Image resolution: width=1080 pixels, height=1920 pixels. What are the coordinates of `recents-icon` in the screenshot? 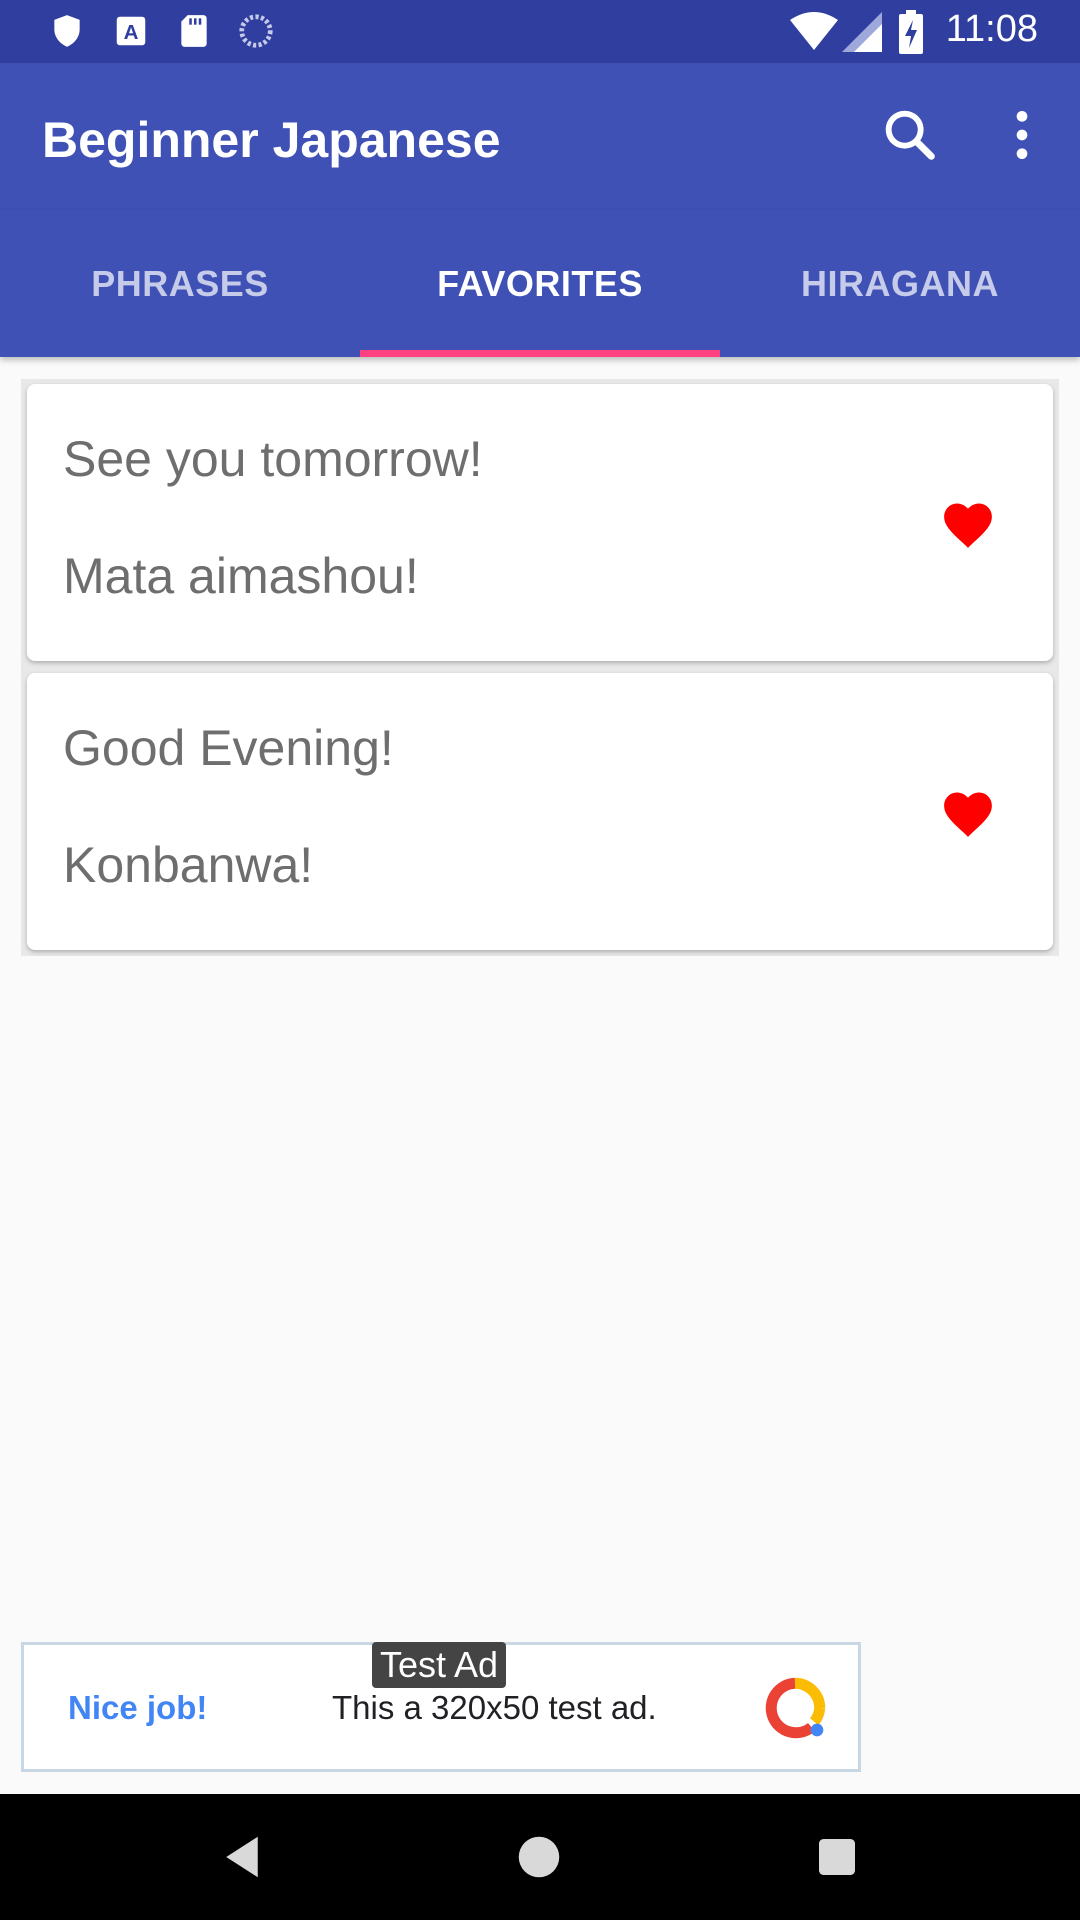 It's located at (837, 1857).